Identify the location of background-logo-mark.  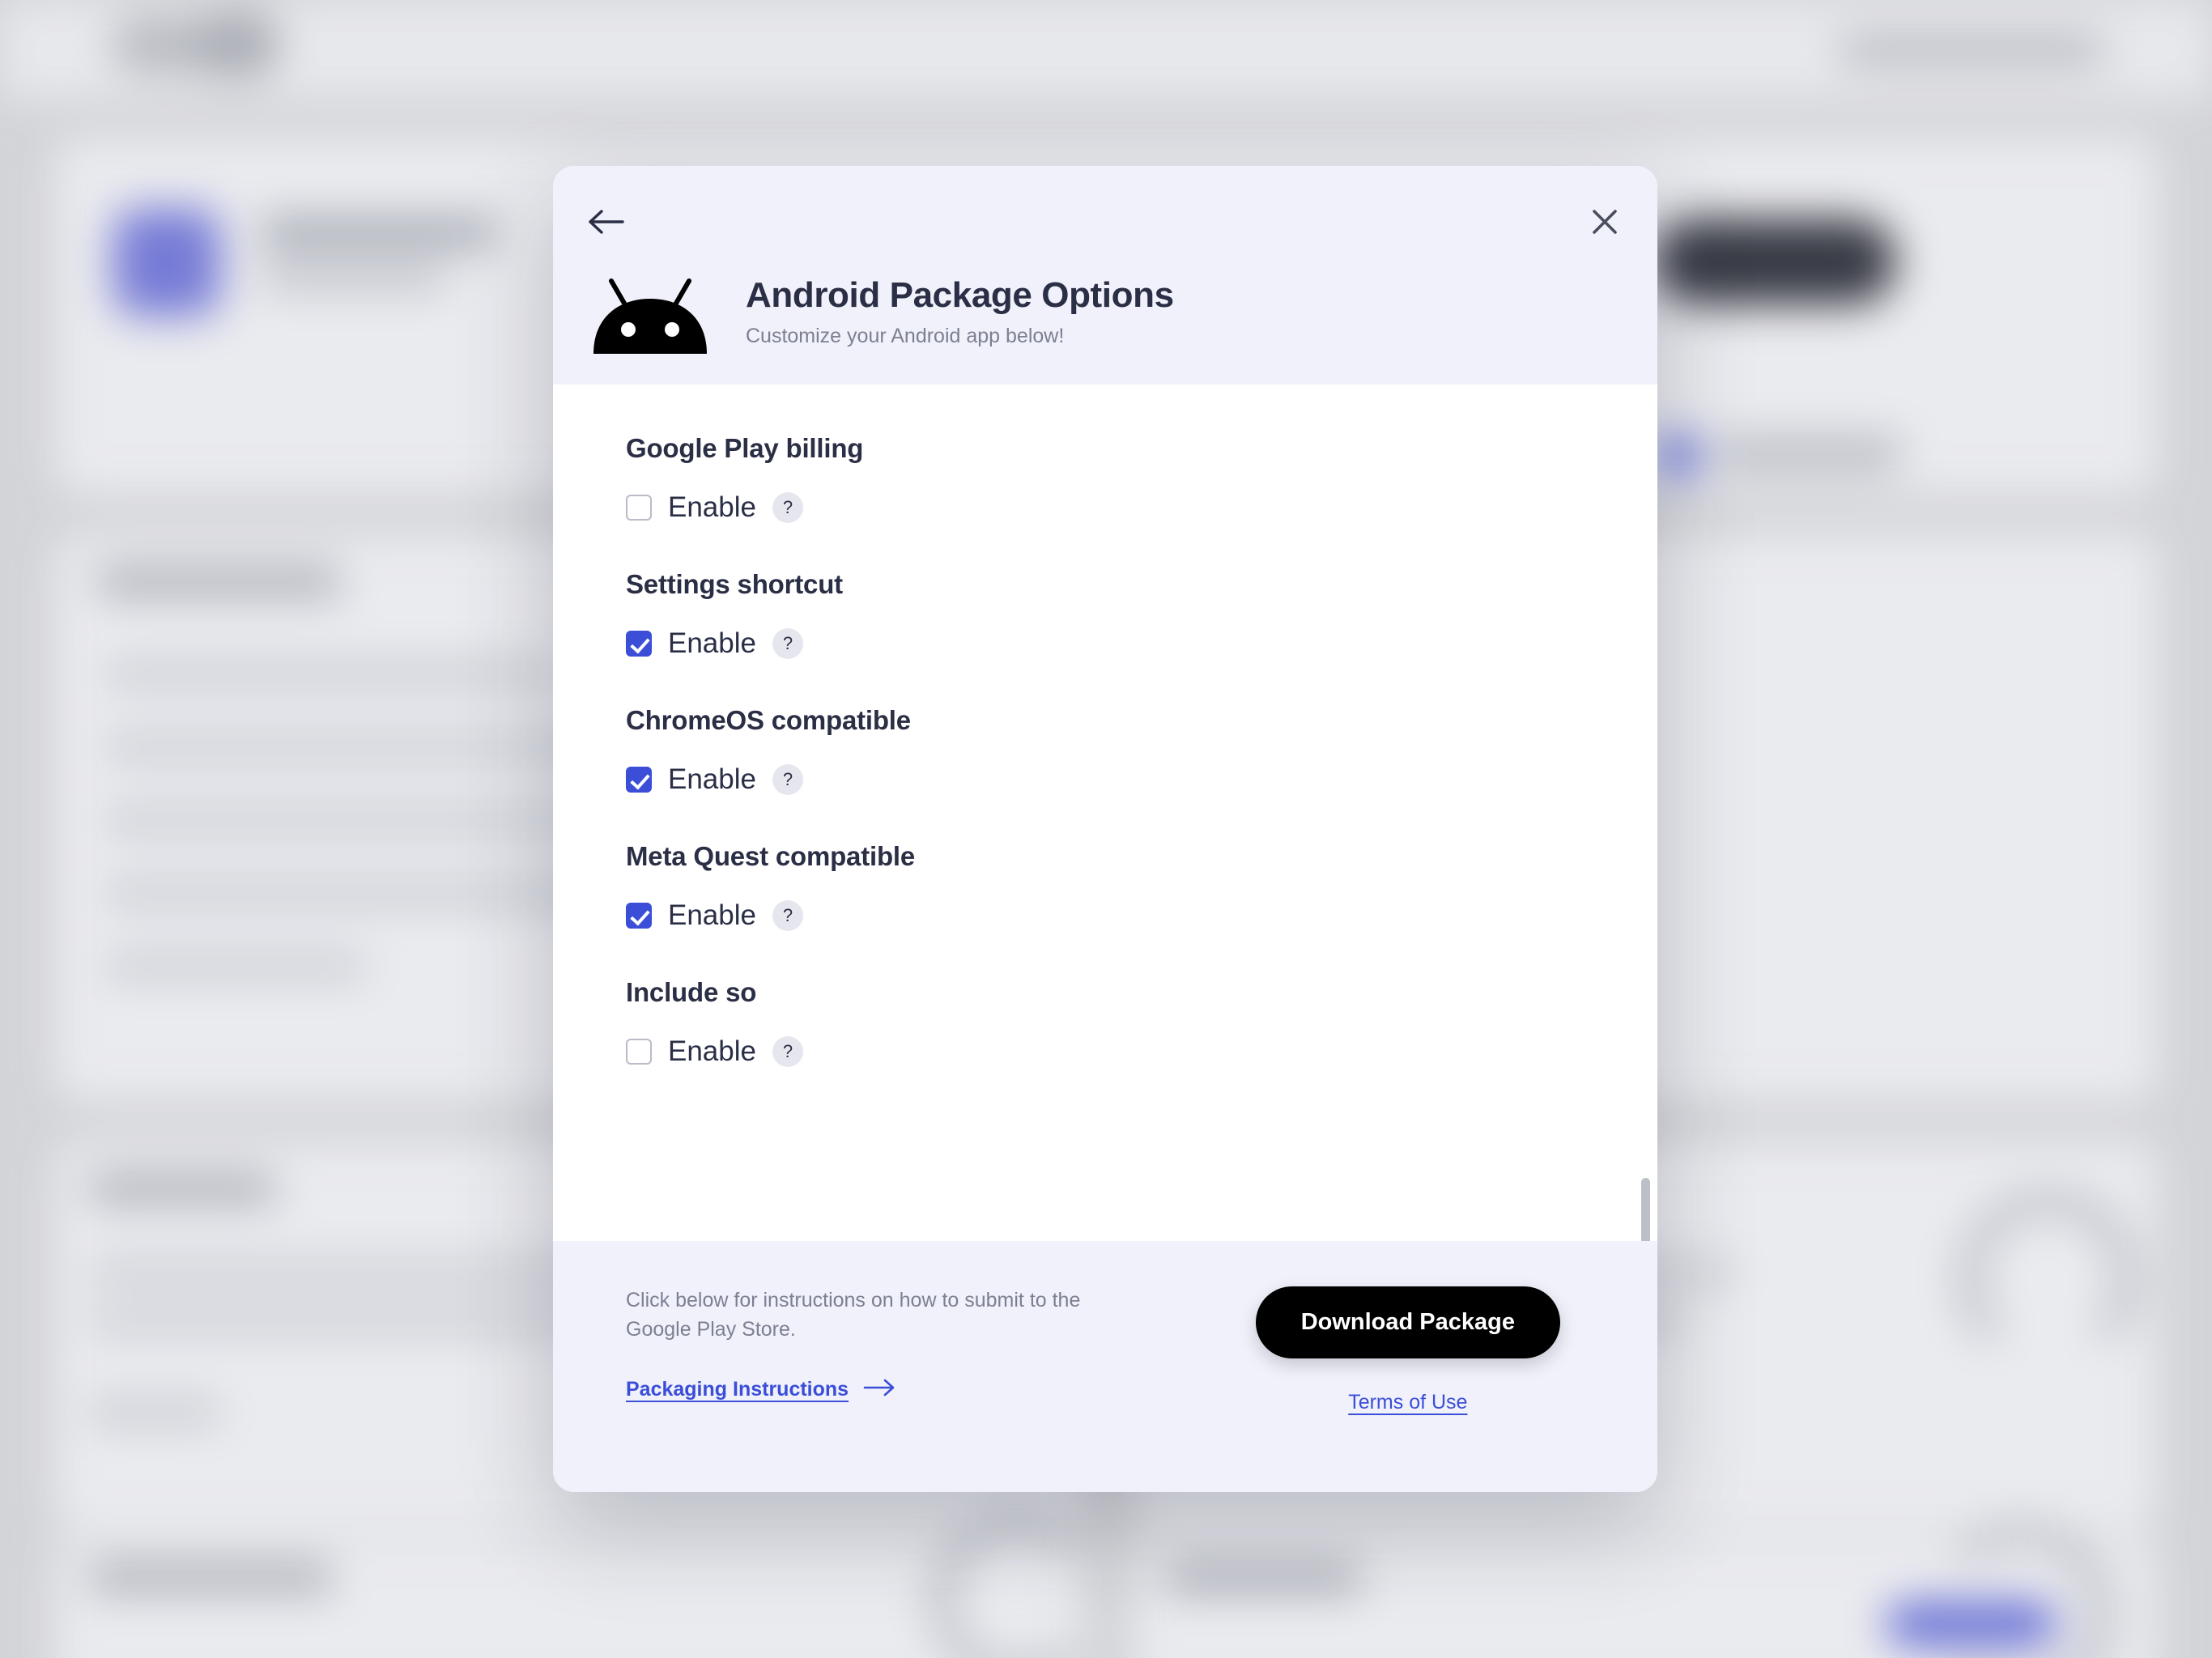
(237, 44).